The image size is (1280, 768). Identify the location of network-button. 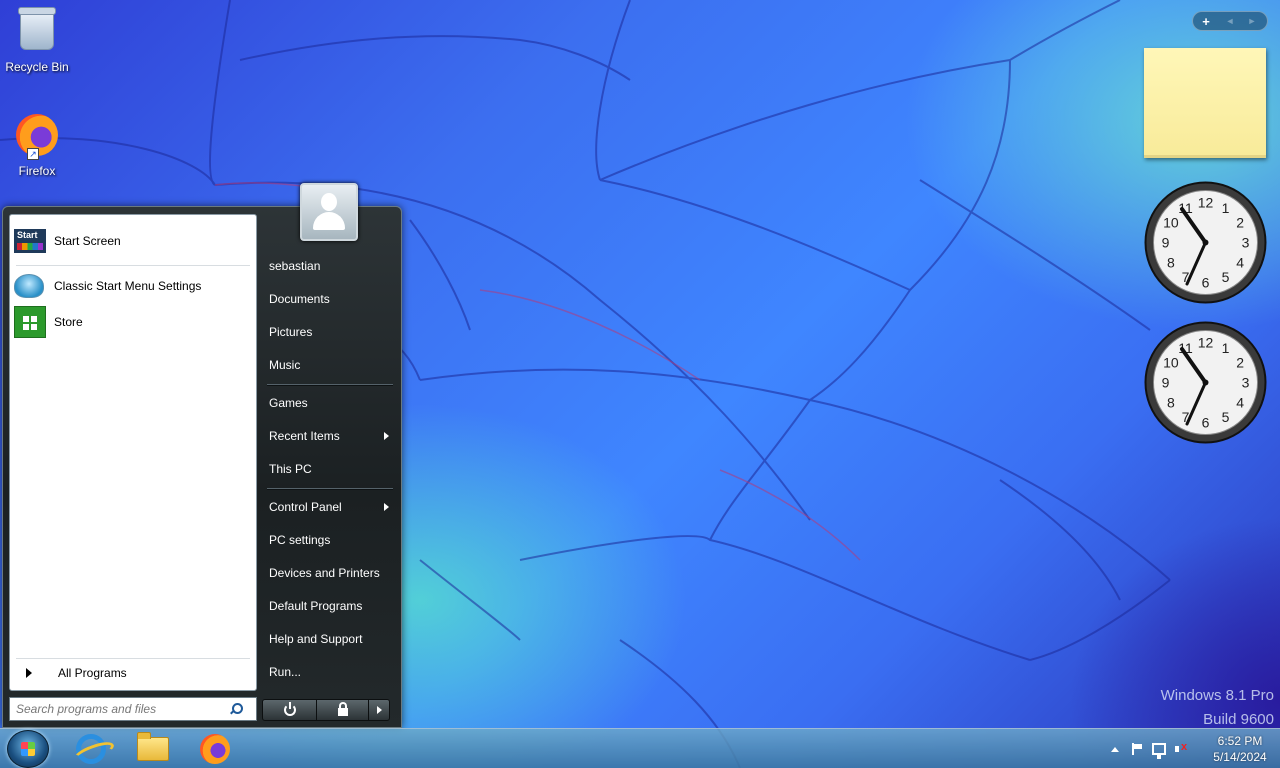
(1159, 749).